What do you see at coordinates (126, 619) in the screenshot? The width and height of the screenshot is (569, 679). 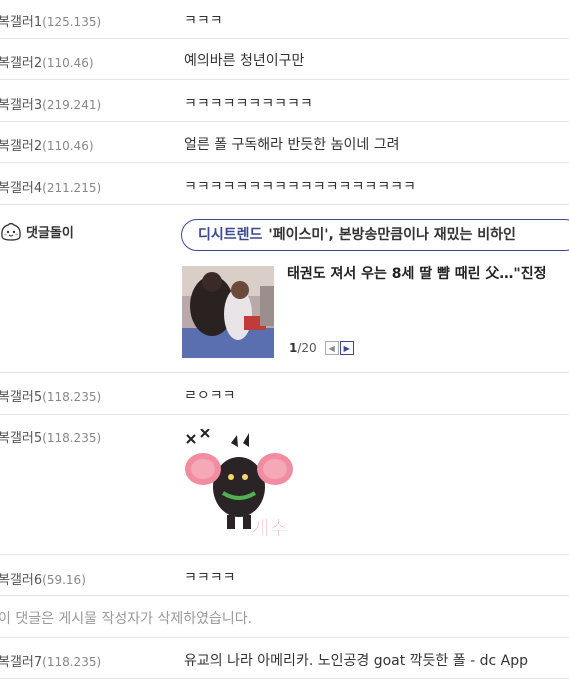 I see `deleted-notice: 이 댓글은 게시물 작성자가 삭제하였습니다.` at bounding box center [126, 619].